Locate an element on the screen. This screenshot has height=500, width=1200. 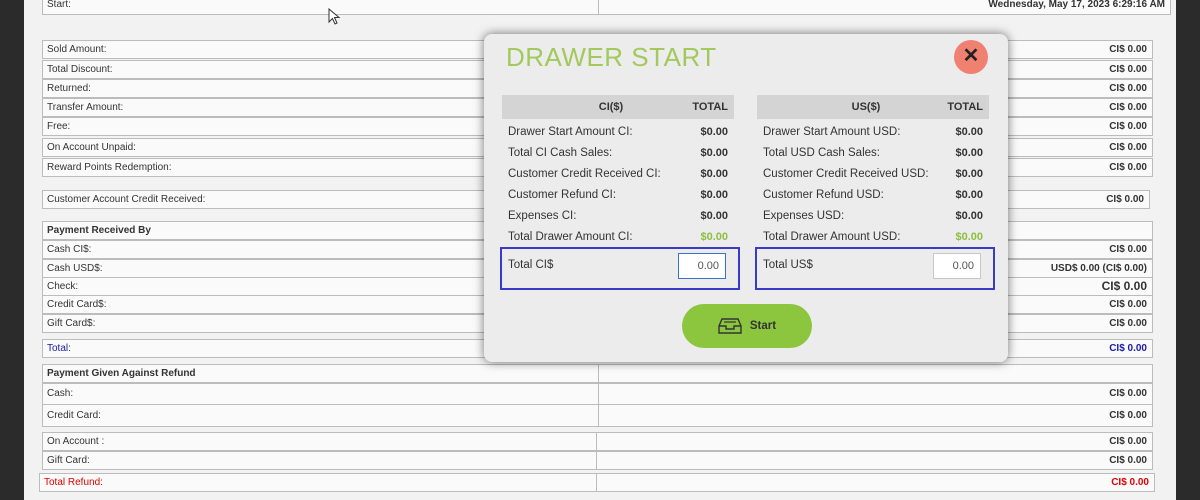
line-label: Drawer Start Amount CI: is located at coordinates (570, 132).